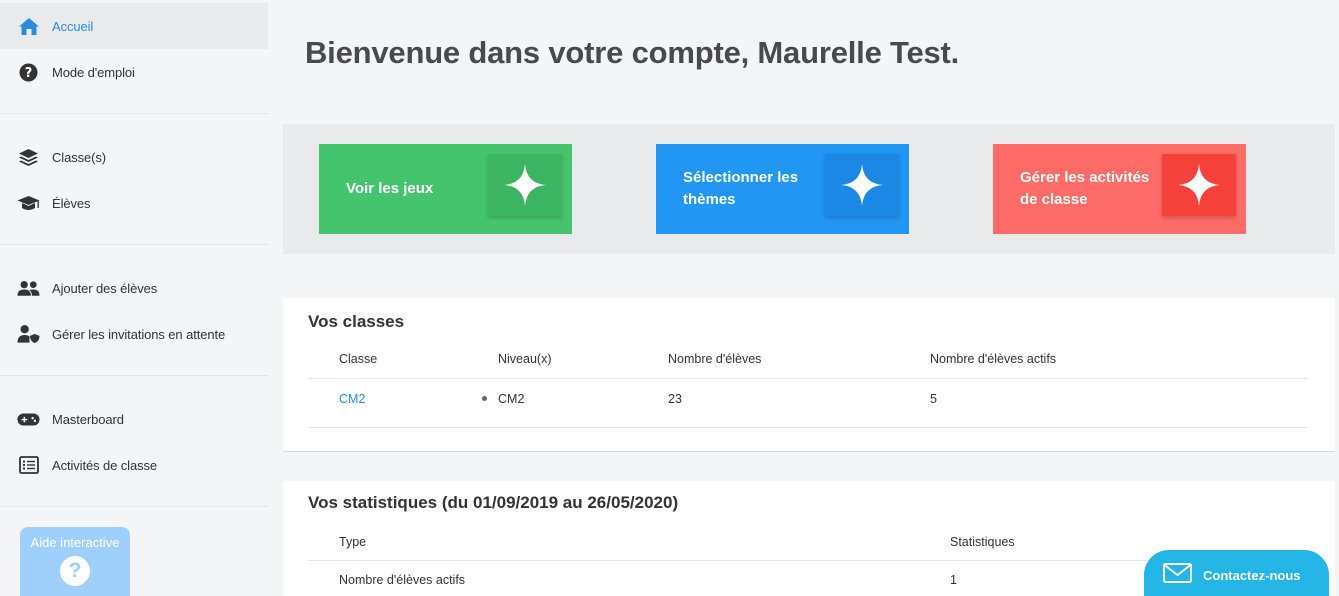  What do you see at coordinates (88, 419) in the screenshot?
I see `sidebar-item-label: Masterboard` at bounding box center [88, 419].